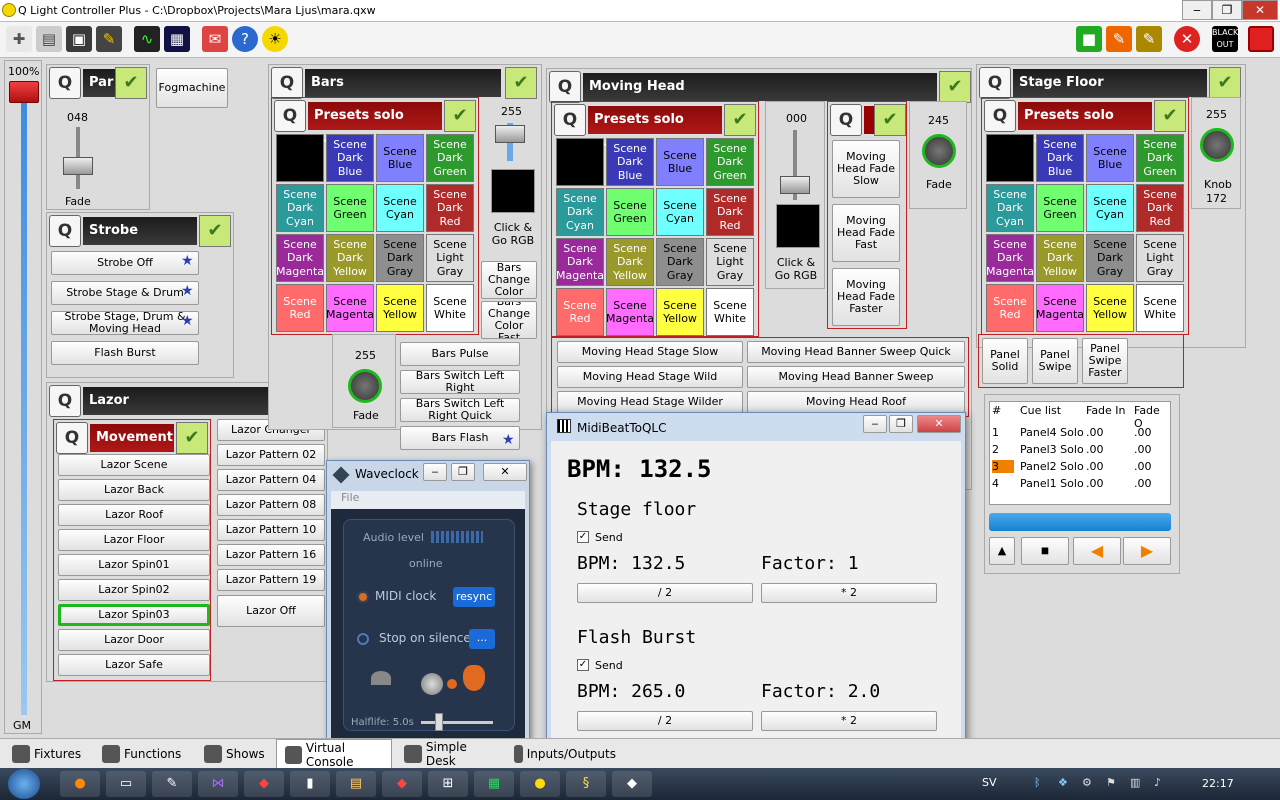 The width and height of the screenshot is (1280, 800). What do you see at coordinates (875, 424) in the screenshot?
I see `midibeat-minimize-icon: ‒` at bounding box center [875, 424].